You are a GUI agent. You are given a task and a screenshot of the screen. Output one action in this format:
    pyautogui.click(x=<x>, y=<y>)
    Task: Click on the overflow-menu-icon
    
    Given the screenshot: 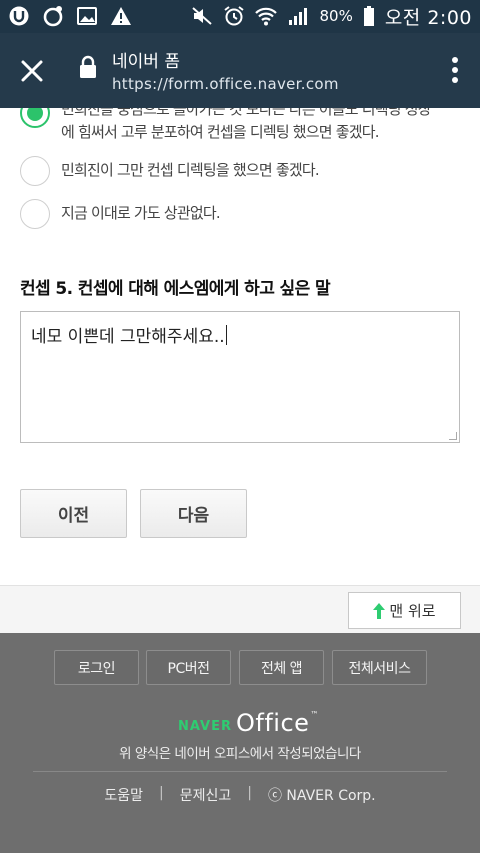 What is the action you would take?
    pyautogui.click(x=455, y=72)
    